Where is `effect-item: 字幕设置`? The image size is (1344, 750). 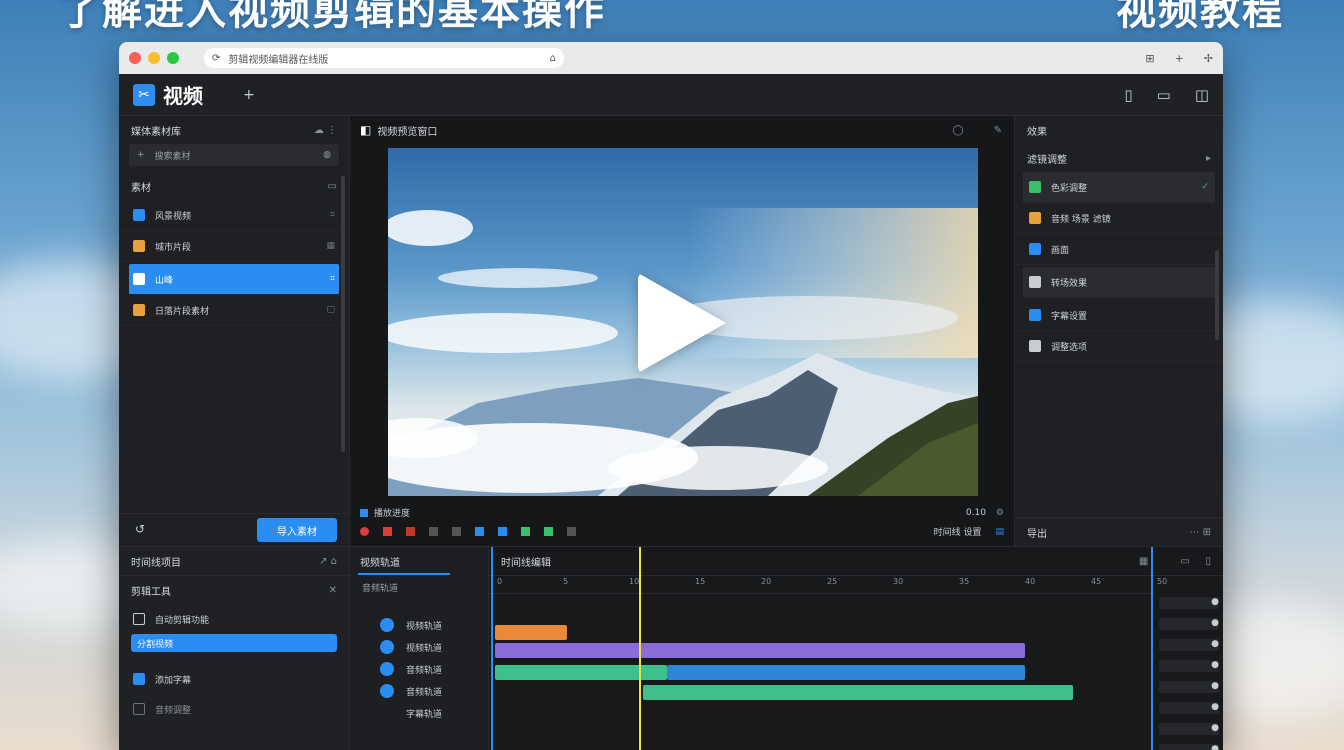
effect-item: 字幕设置 is located at coordinates (1119, 315).